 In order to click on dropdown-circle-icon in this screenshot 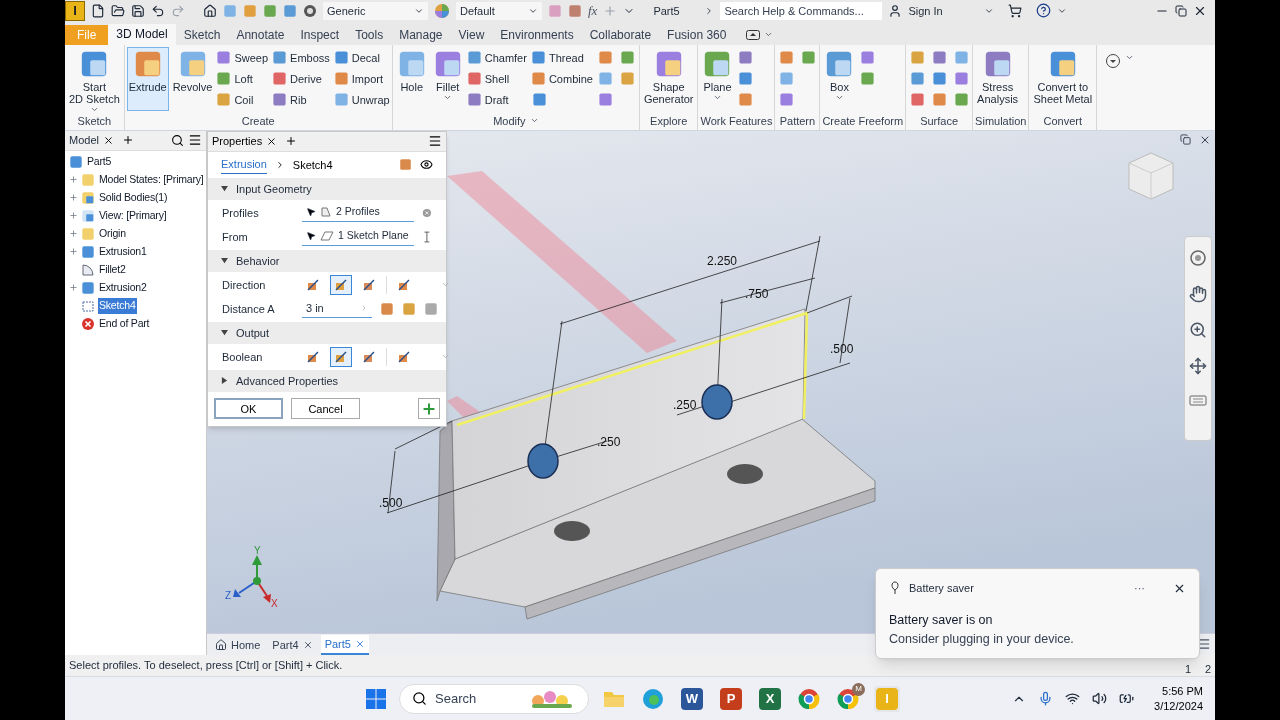, I will do `click(1113, 60)`.